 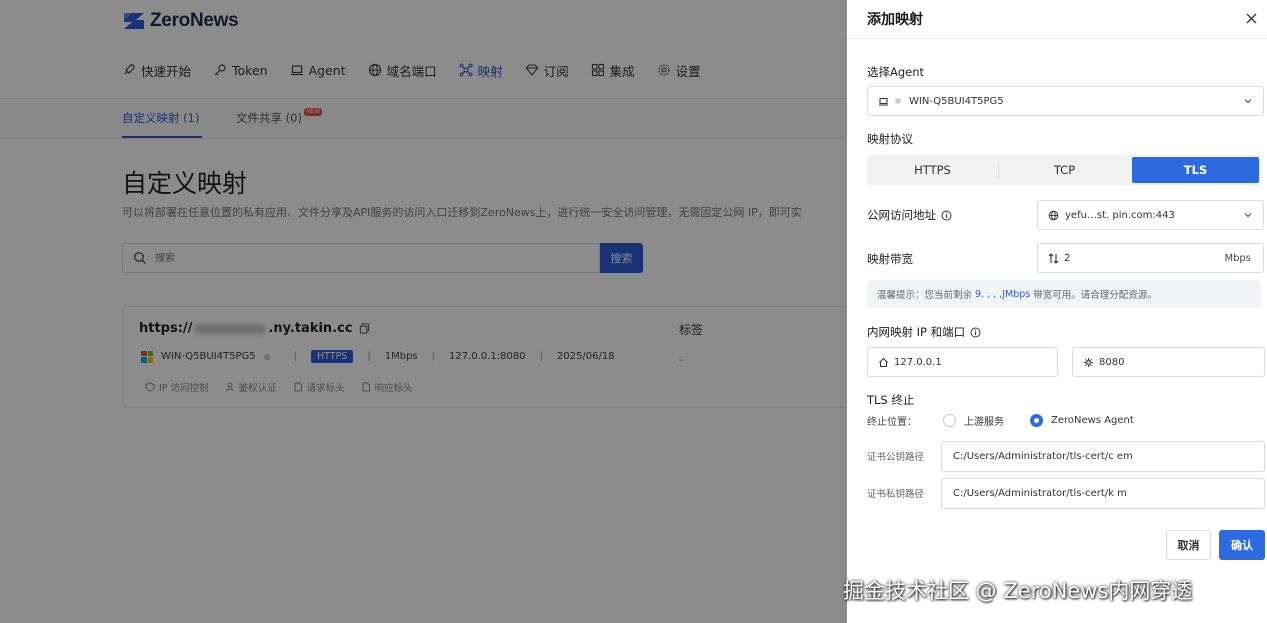 What do you see at coordinates (1237, 258) in the screenshot?
I see `bandwidth-unit: Mbps` at bounding box center [1237, 258].